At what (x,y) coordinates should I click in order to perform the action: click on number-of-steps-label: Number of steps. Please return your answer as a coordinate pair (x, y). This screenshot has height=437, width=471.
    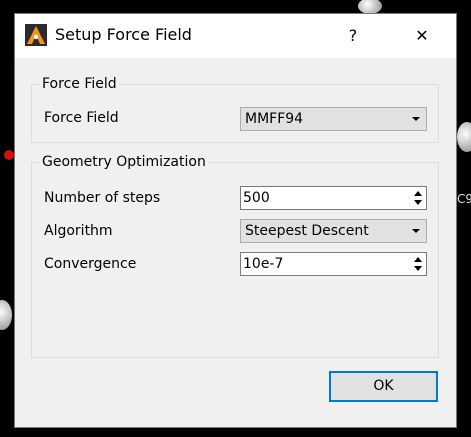
    Looking at the image, I should click on (102, 198).